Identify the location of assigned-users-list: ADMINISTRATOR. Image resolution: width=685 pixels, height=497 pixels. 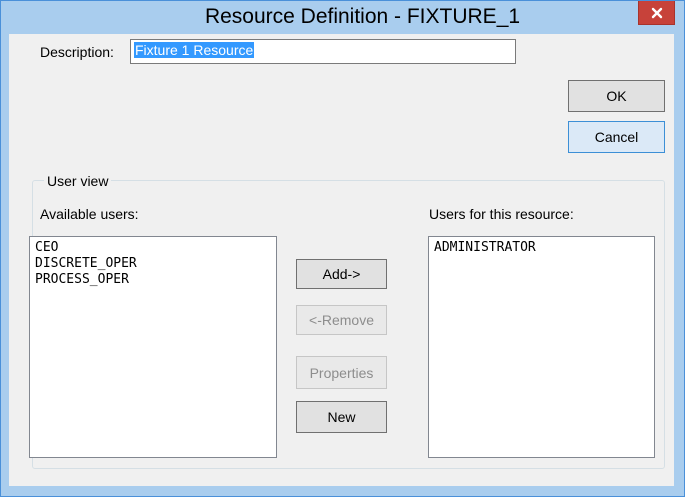
(541, 347).